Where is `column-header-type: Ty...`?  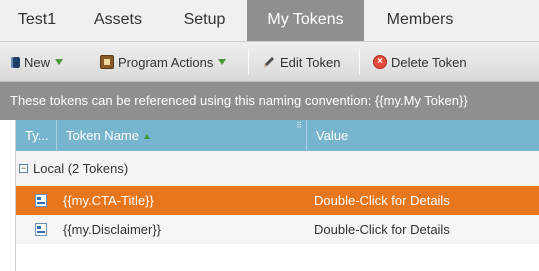
column-header-type: Ty... is located at coordinates (36, 135).